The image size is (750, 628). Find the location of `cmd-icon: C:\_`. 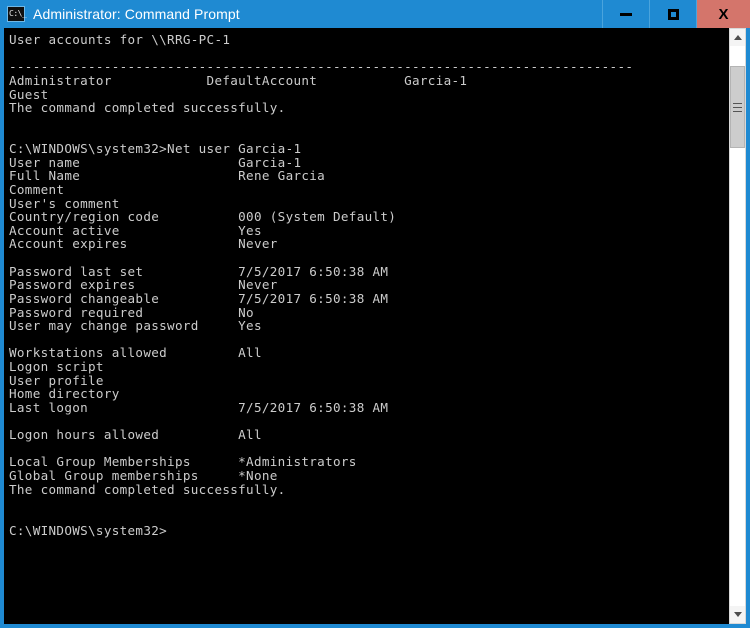

cmd-icon: C:\_ is located at coordinates (17, 14).